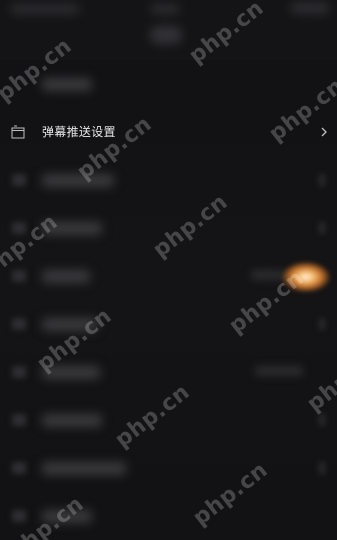 This screenshot has width=337, height=540. Describe the element at coordinates (18, 132) in the screenshot. I see `screen-icon` at that location.